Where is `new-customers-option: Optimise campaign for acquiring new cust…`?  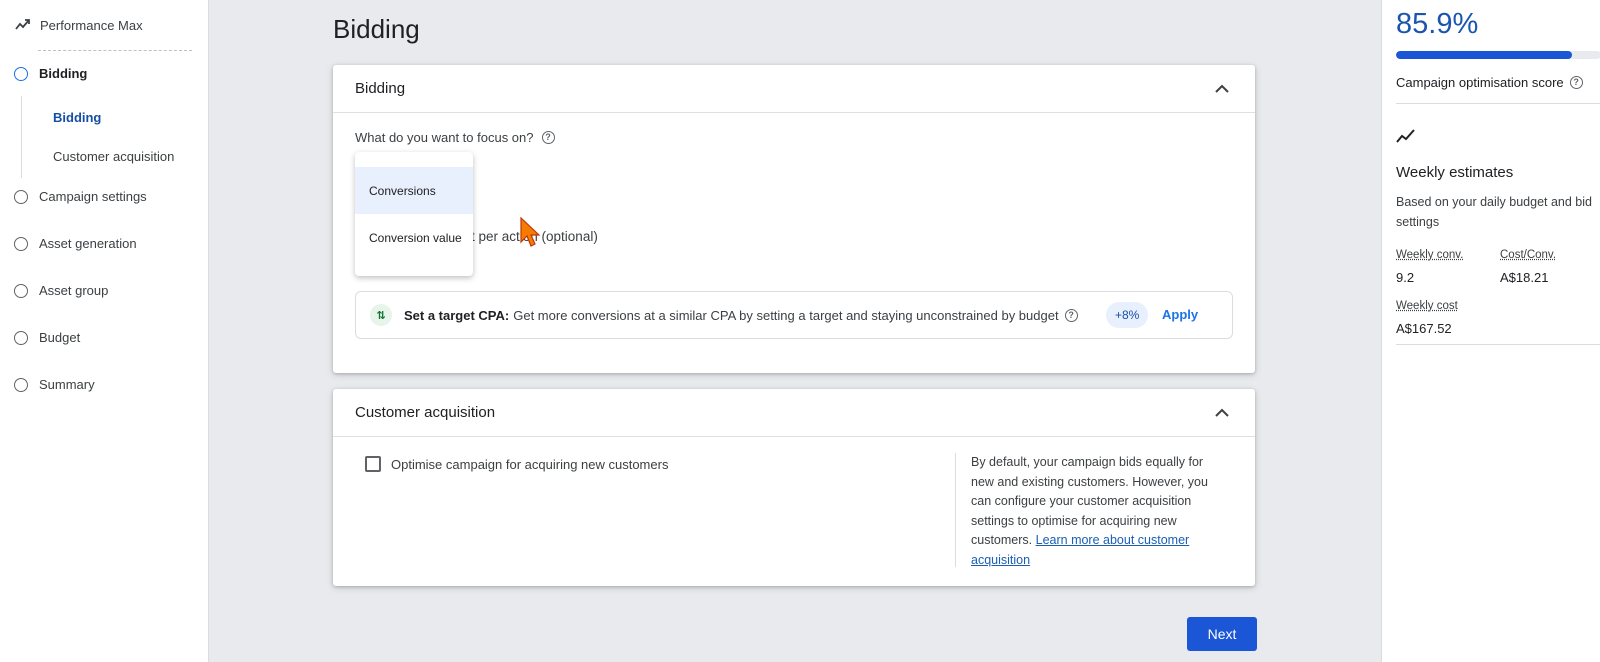 new-customers-option: Optimise campaign for acquiring new cust… is located at coordinates (516, 464).